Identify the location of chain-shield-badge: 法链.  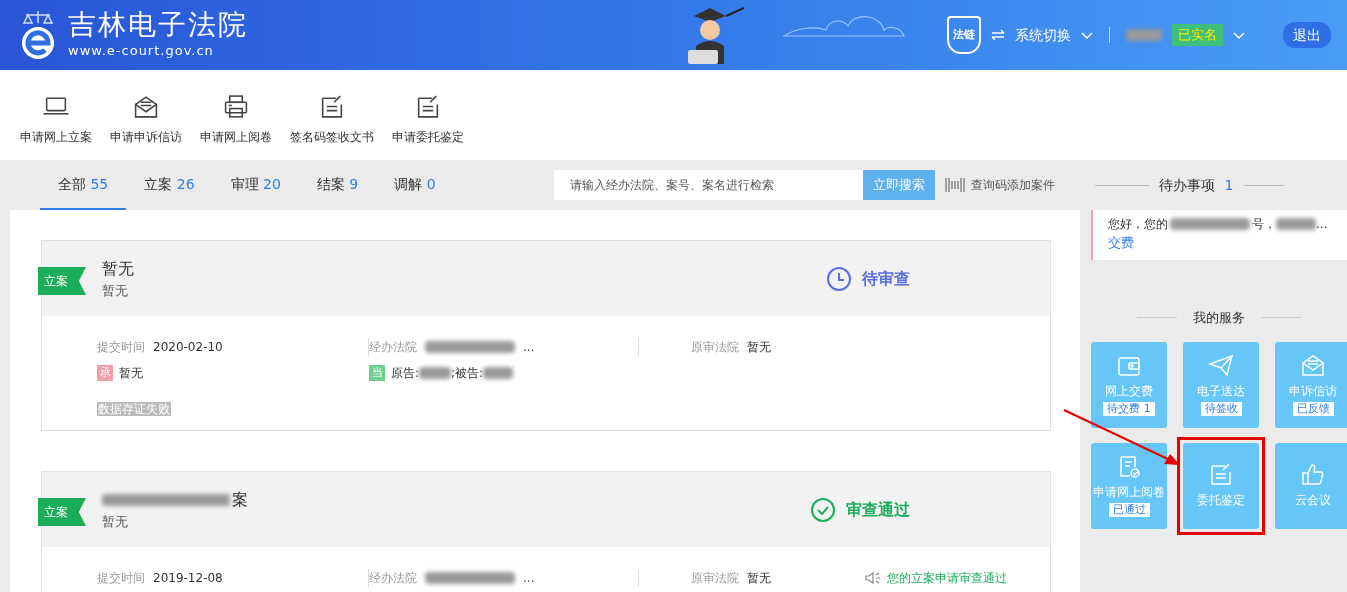
(964, 35).